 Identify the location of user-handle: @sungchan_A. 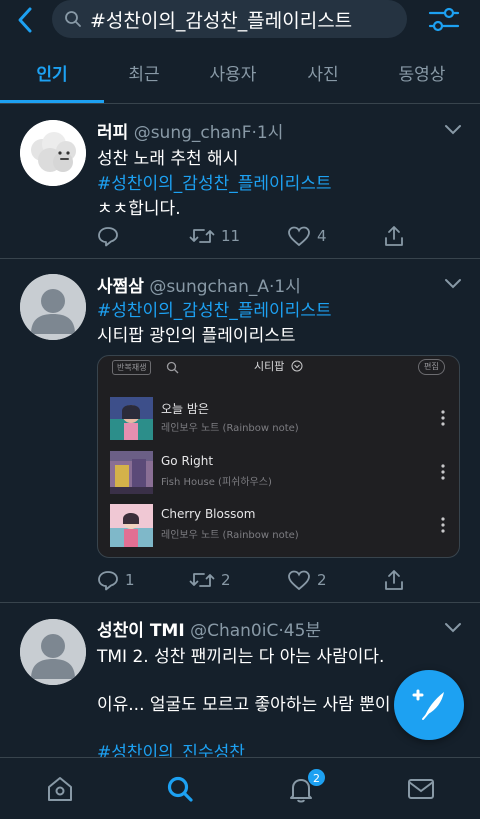
(209, 287).